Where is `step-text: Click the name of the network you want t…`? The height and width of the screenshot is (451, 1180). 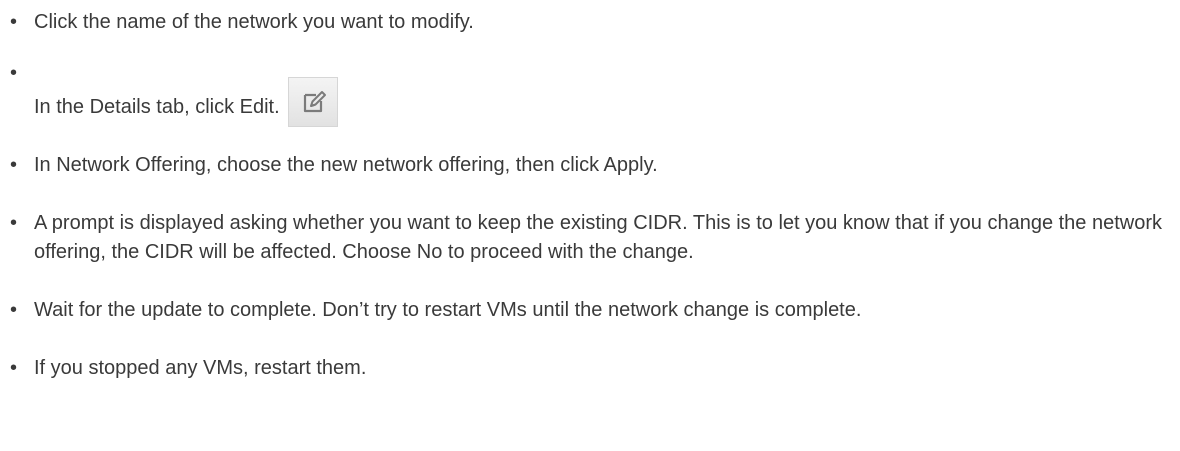
step-text: Click the name of the network you want t… is located at coordinates (254, 22).